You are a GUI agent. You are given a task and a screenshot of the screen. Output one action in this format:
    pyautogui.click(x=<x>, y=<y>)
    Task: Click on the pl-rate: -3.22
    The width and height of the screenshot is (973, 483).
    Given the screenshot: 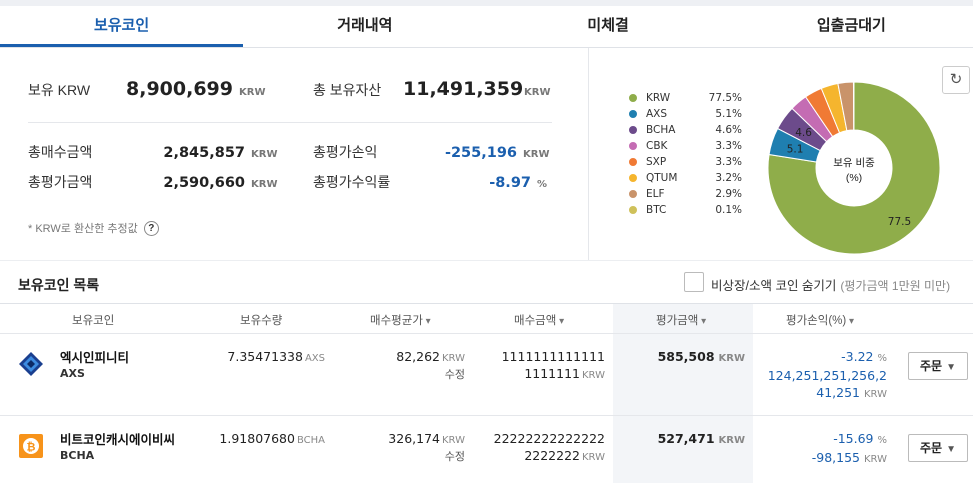 What is the action you would take?
    pyautogui.click(x=857, y=356)
    